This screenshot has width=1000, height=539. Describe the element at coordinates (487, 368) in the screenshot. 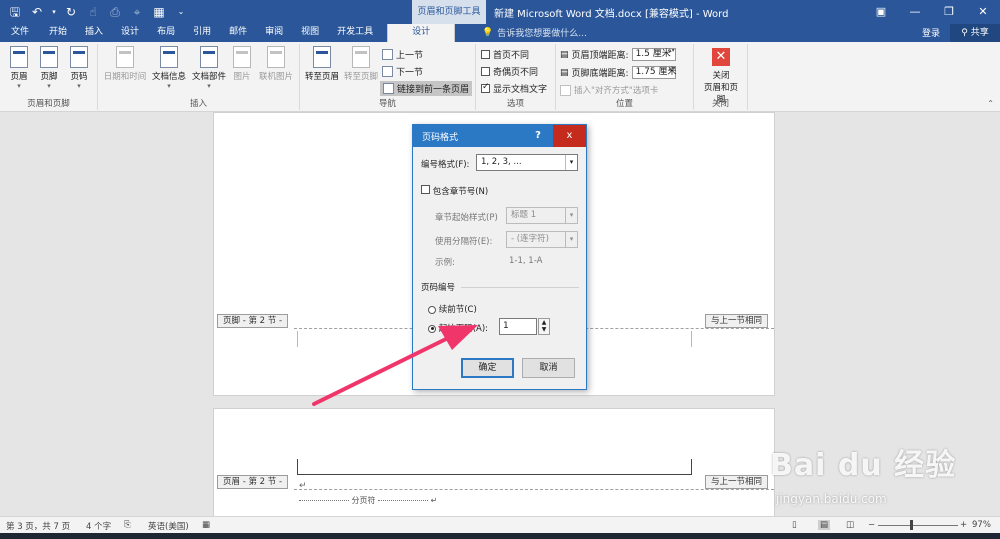

I see `ok-button: 确定` at that location.